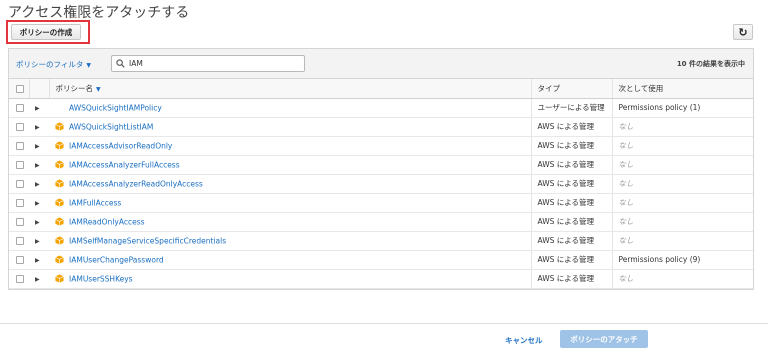  I want to click on table-row: ▶ IAMReadOnlyAccess AWS による管理 なし, so click(381, 222).